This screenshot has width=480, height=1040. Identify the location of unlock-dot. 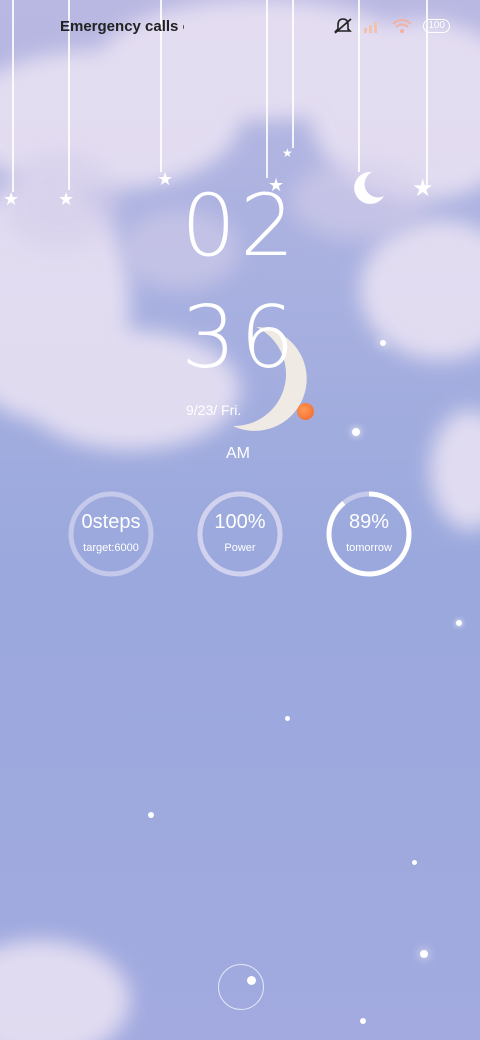
(251, 980).